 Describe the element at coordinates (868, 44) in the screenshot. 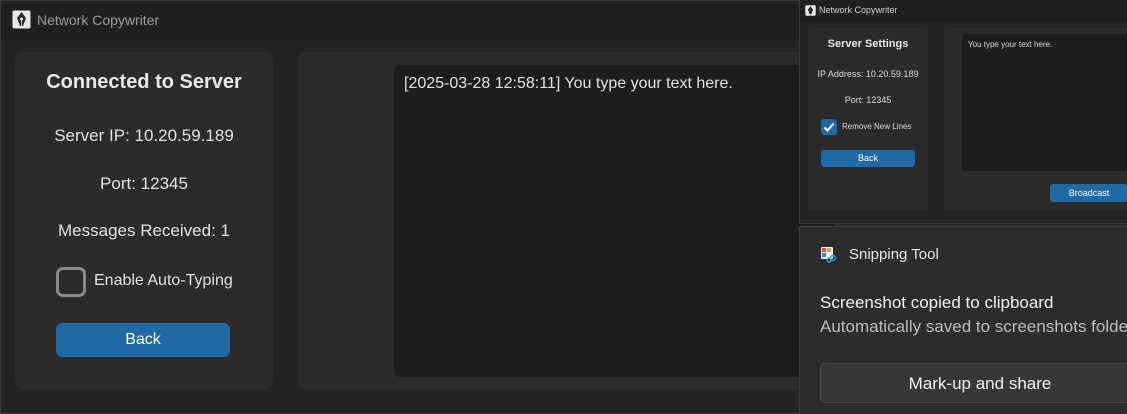

I see `preview-settings-title: Server Settings` at that location.